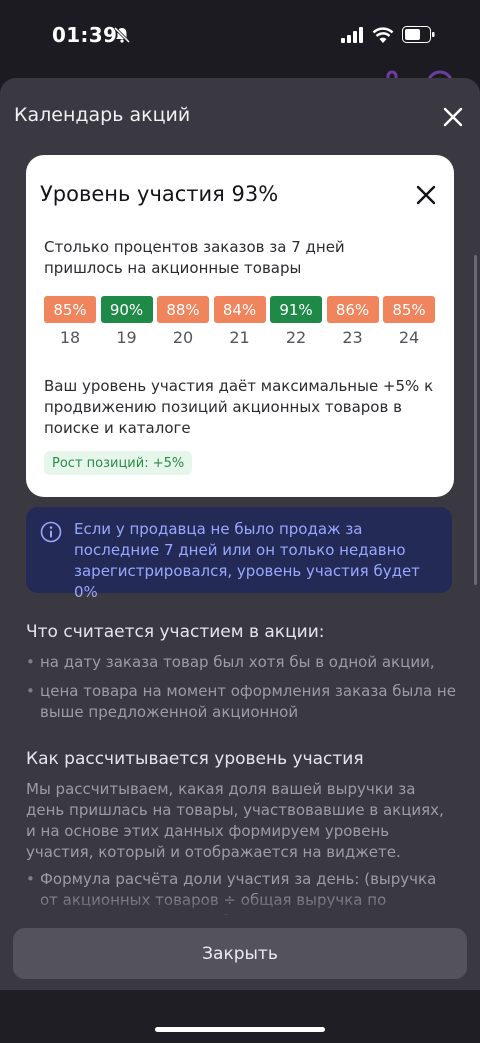 This screenshot has height=1043, width=480. I want to click on popup-title: Уровень участия 93%, so click(159, 194).